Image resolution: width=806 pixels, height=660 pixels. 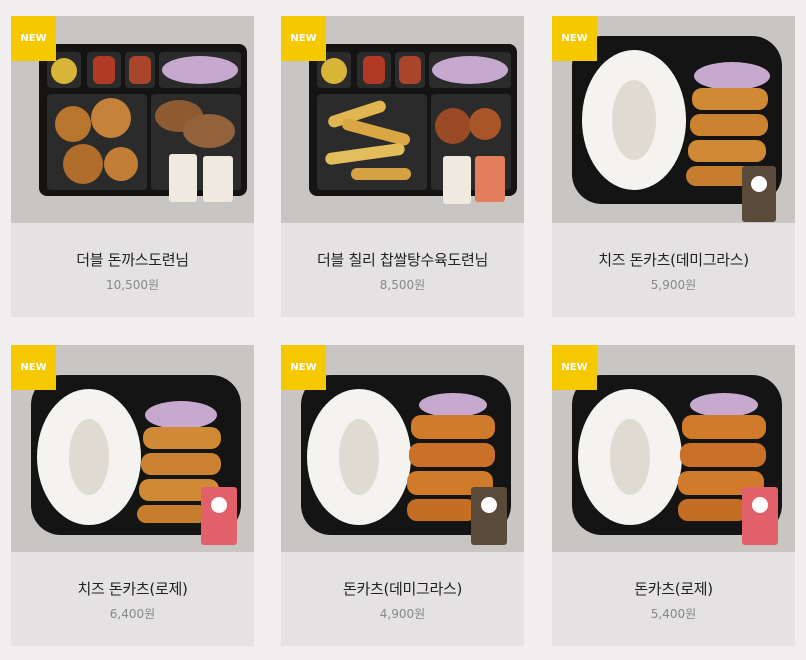 I want to click on product-card: NEW 돈카츠(로제) 5,400원, so click(x=673, y=495).